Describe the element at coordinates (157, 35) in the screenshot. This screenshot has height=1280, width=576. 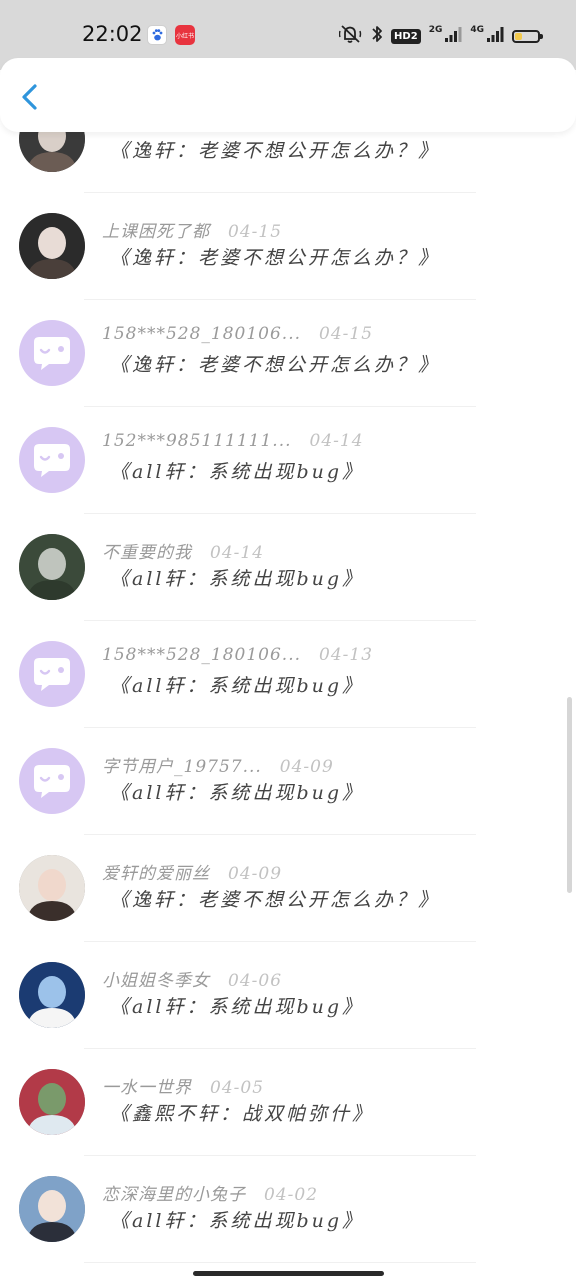
I see `baidu-app-icon` at that location.